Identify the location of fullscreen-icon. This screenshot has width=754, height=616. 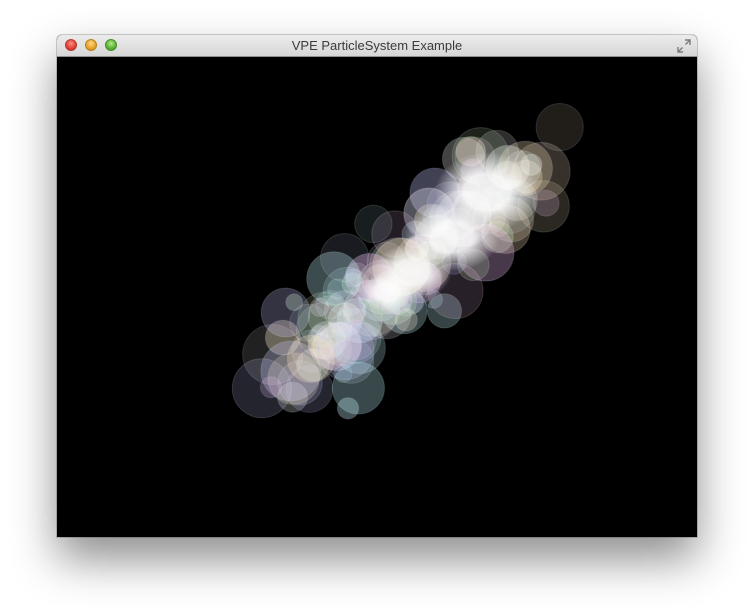
(684, 46).